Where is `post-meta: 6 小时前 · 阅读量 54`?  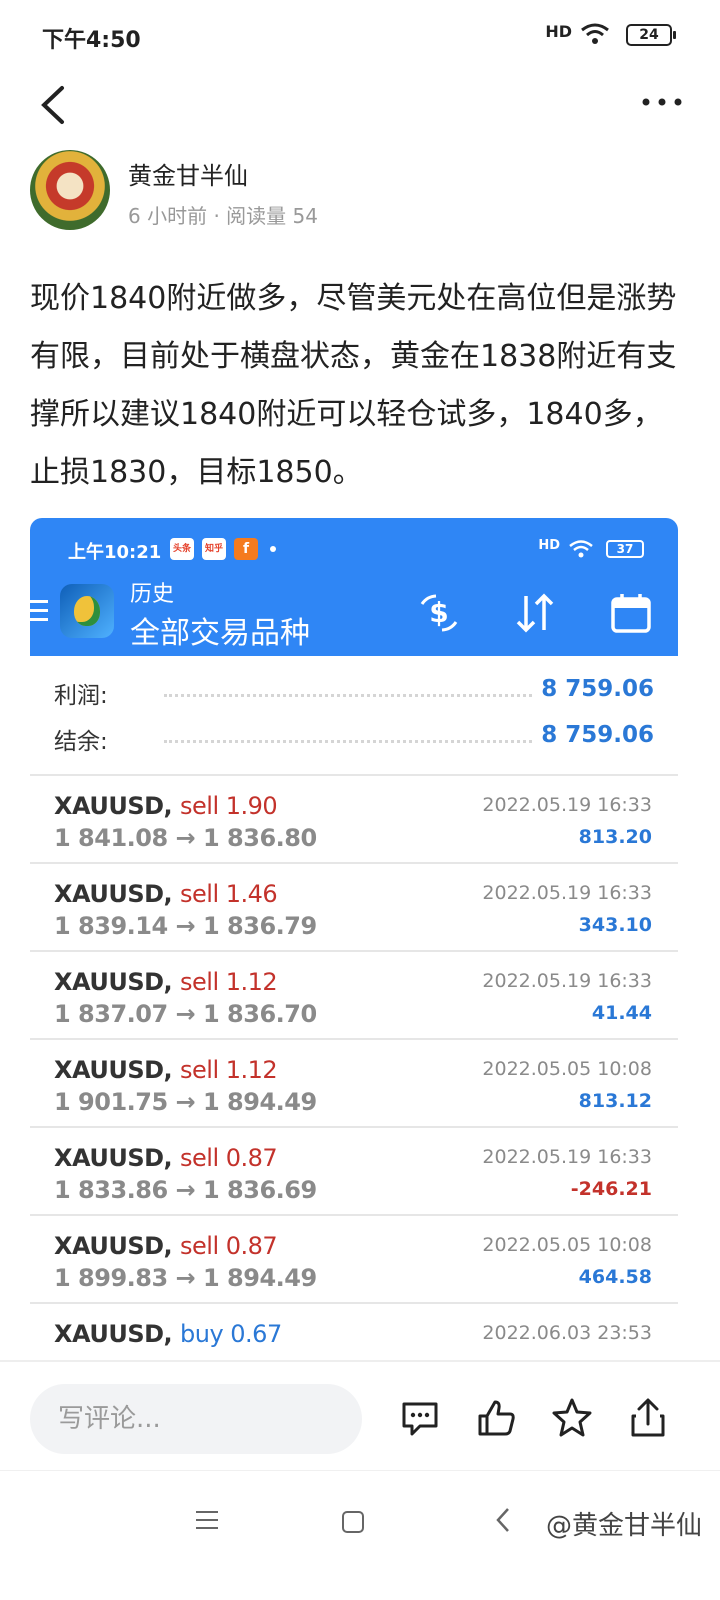 post-meta: 6 小时前 · 阅读量 54 is located at coordinates (223, 216).